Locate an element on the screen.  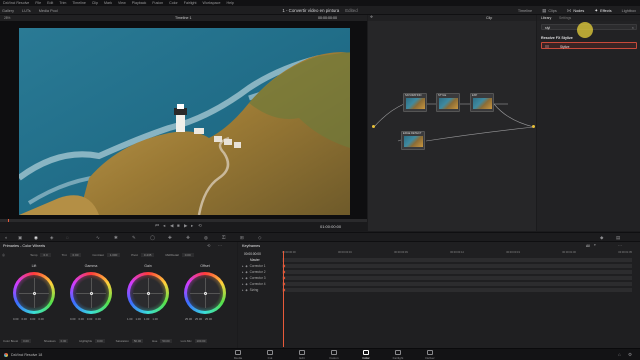
clear-search-icon: × is located at coordinates (633, 27).